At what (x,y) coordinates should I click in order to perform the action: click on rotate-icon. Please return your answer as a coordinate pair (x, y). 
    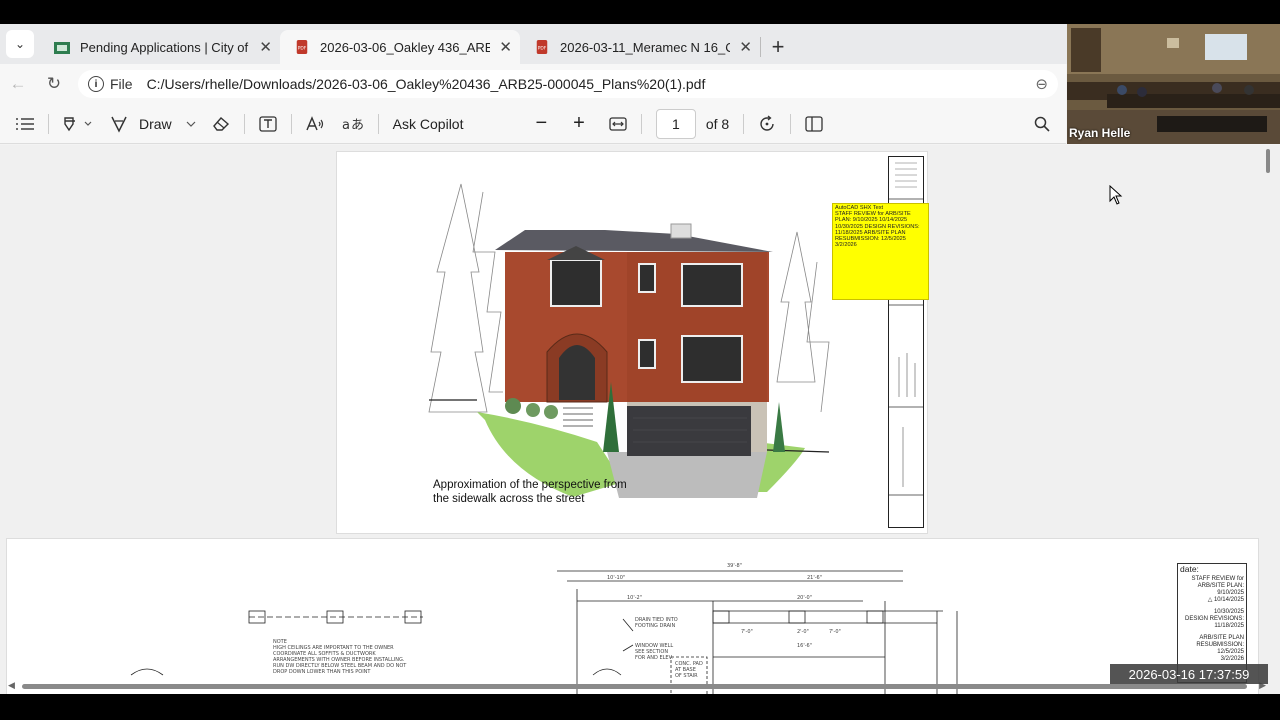
    Looking at the image, I should click on (767, 122).